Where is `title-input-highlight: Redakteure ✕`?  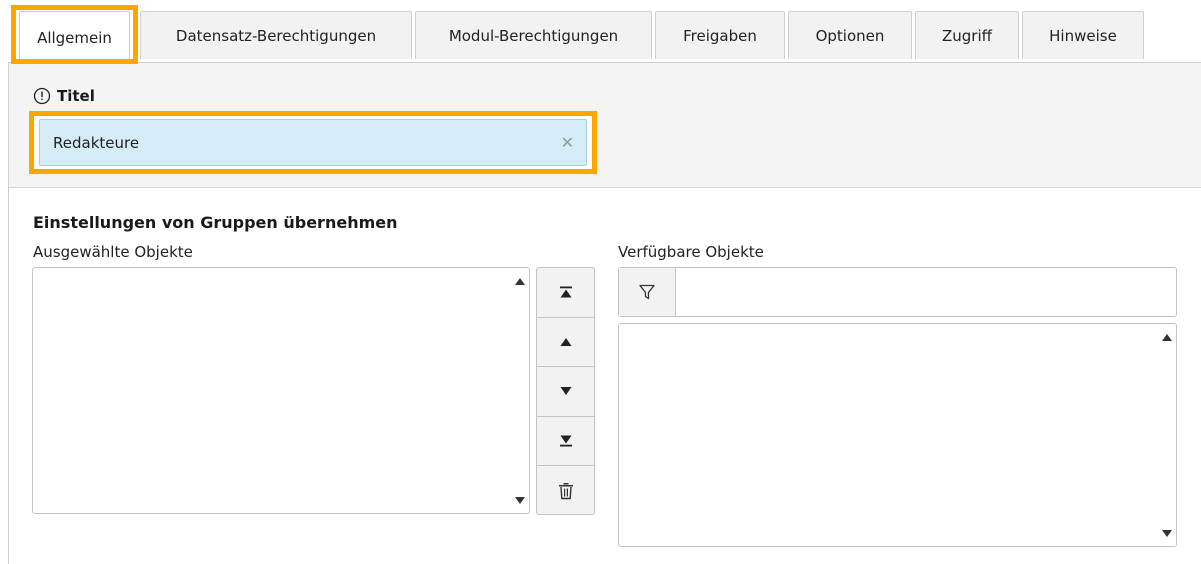 title-input-highlight: Redakteure ✕ is located at coordinates (313, 142).